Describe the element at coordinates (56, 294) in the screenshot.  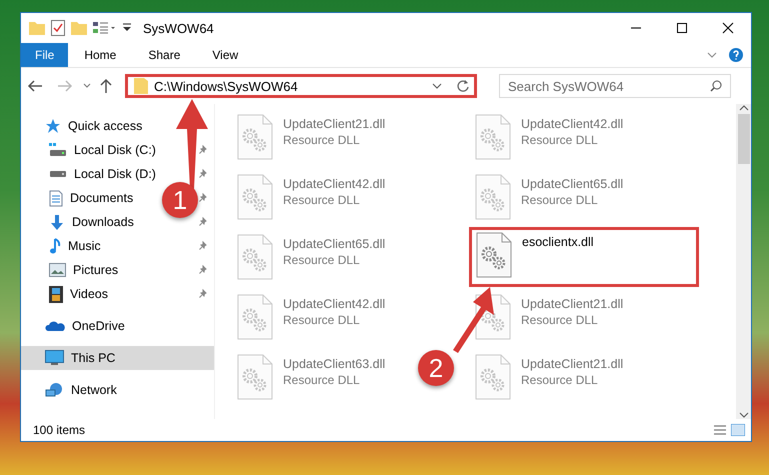
I see `film-icon` at that location.